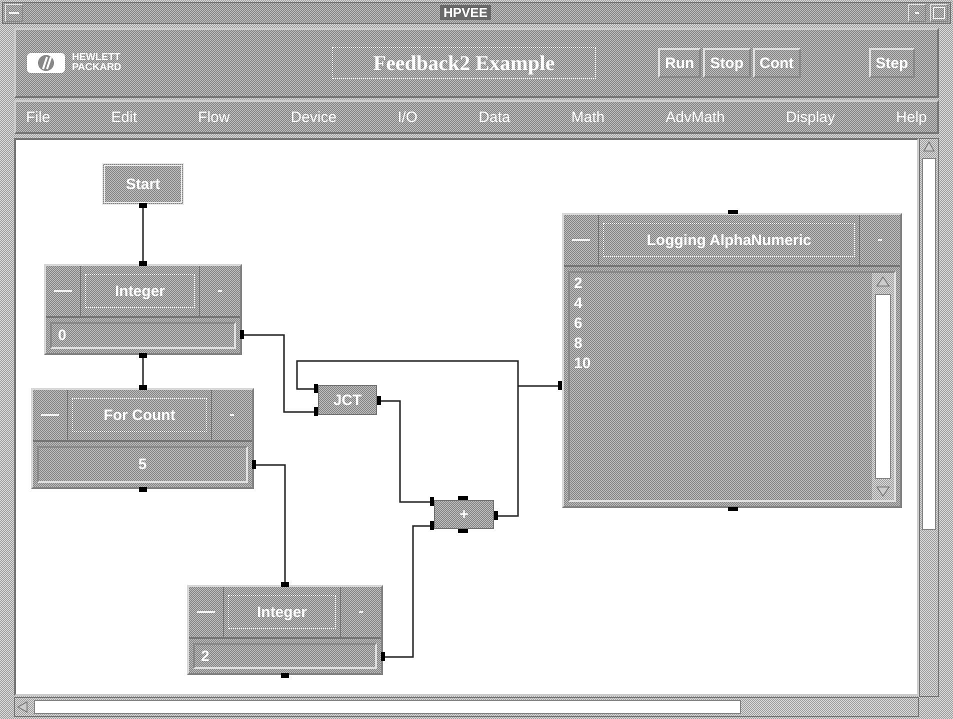 The height and width of the screenshot is (719, 953). What do you see at coordinates (579, 283) in the screenshot?
I see `log-line: 2` at bounding box center [579, 283].